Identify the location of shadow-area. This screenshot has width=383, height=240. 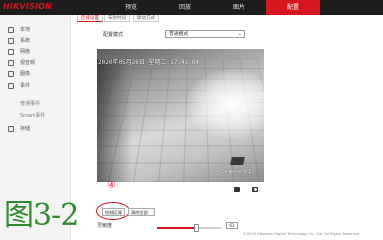
(114, 120).